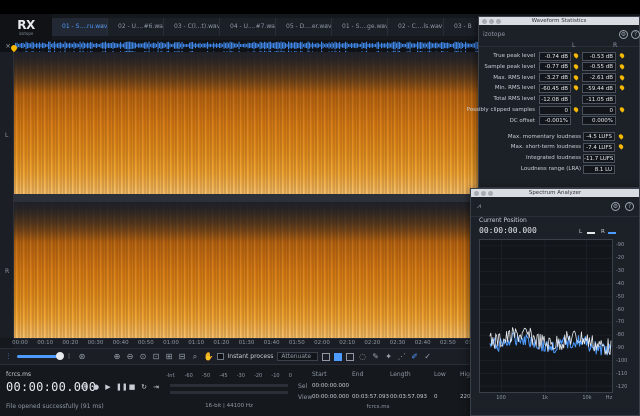 Image resolution: width=640 pixels, height=416 pixels. Describe the element at coordinates (350, 356) in the screenshot. I see `freq-selection-tool-icon` at that location.